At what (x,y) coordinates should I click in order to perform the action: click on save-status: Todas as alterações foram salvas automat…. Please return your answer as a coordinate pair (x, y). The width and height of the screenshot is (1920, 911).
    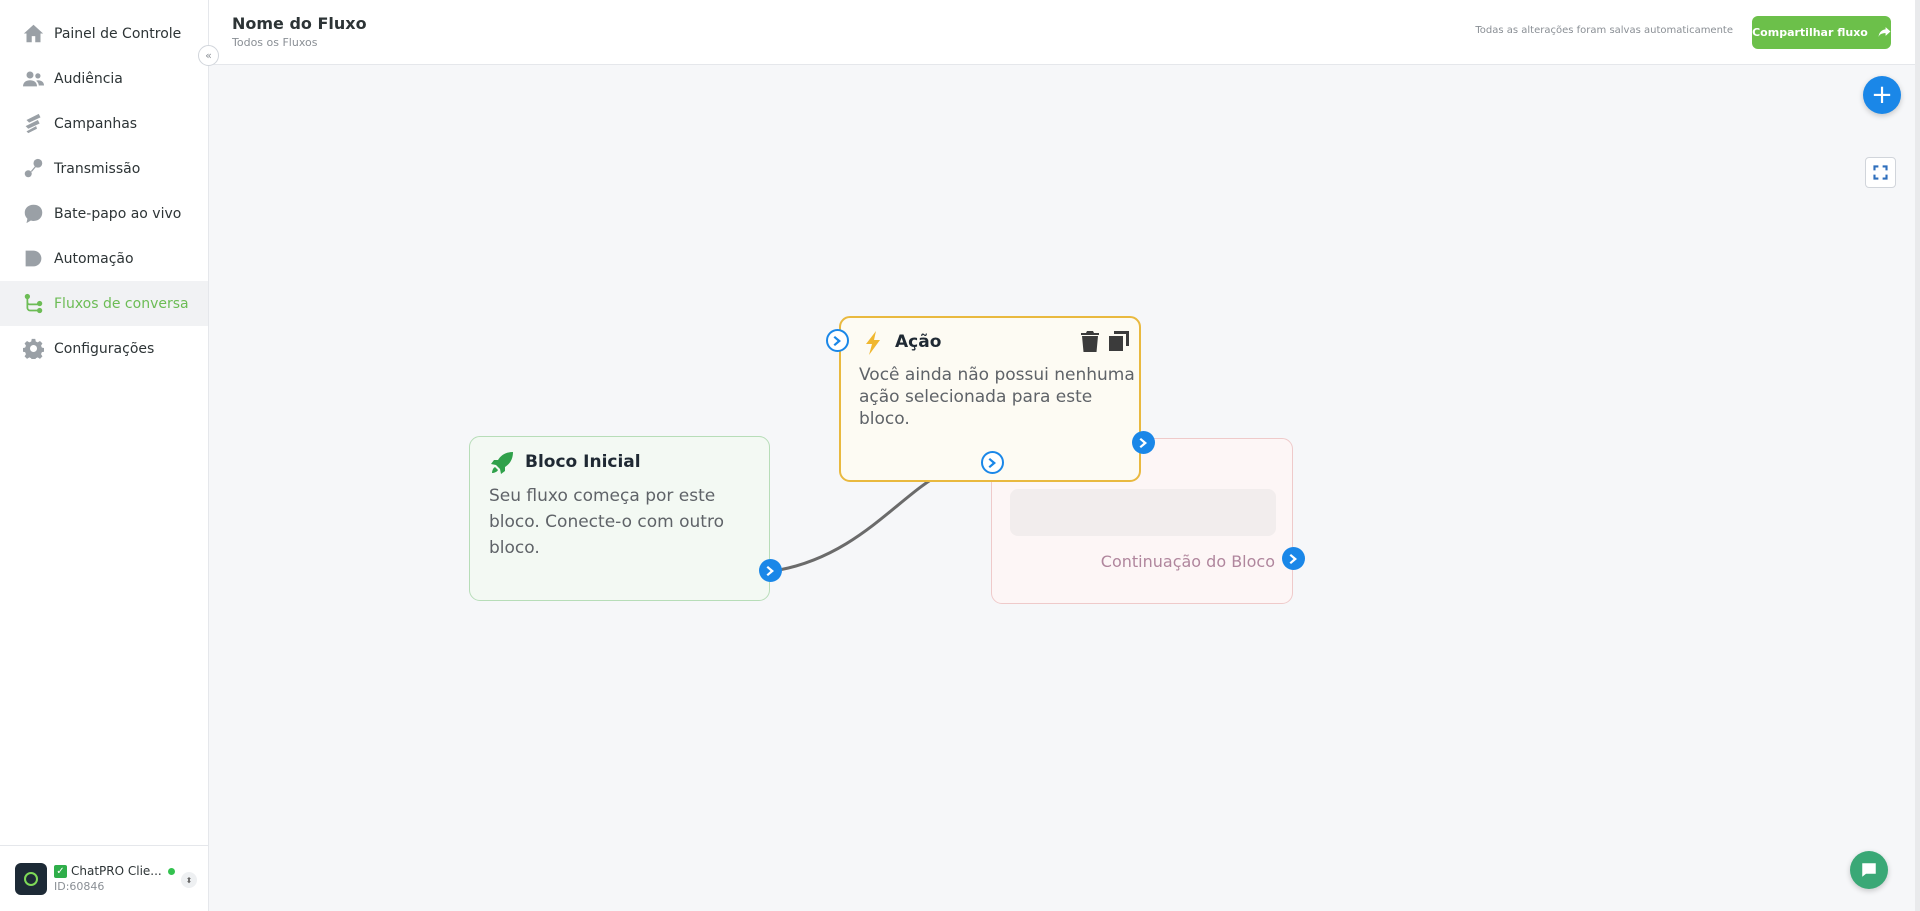
    Looking at the image, I should click on (1604, 30).